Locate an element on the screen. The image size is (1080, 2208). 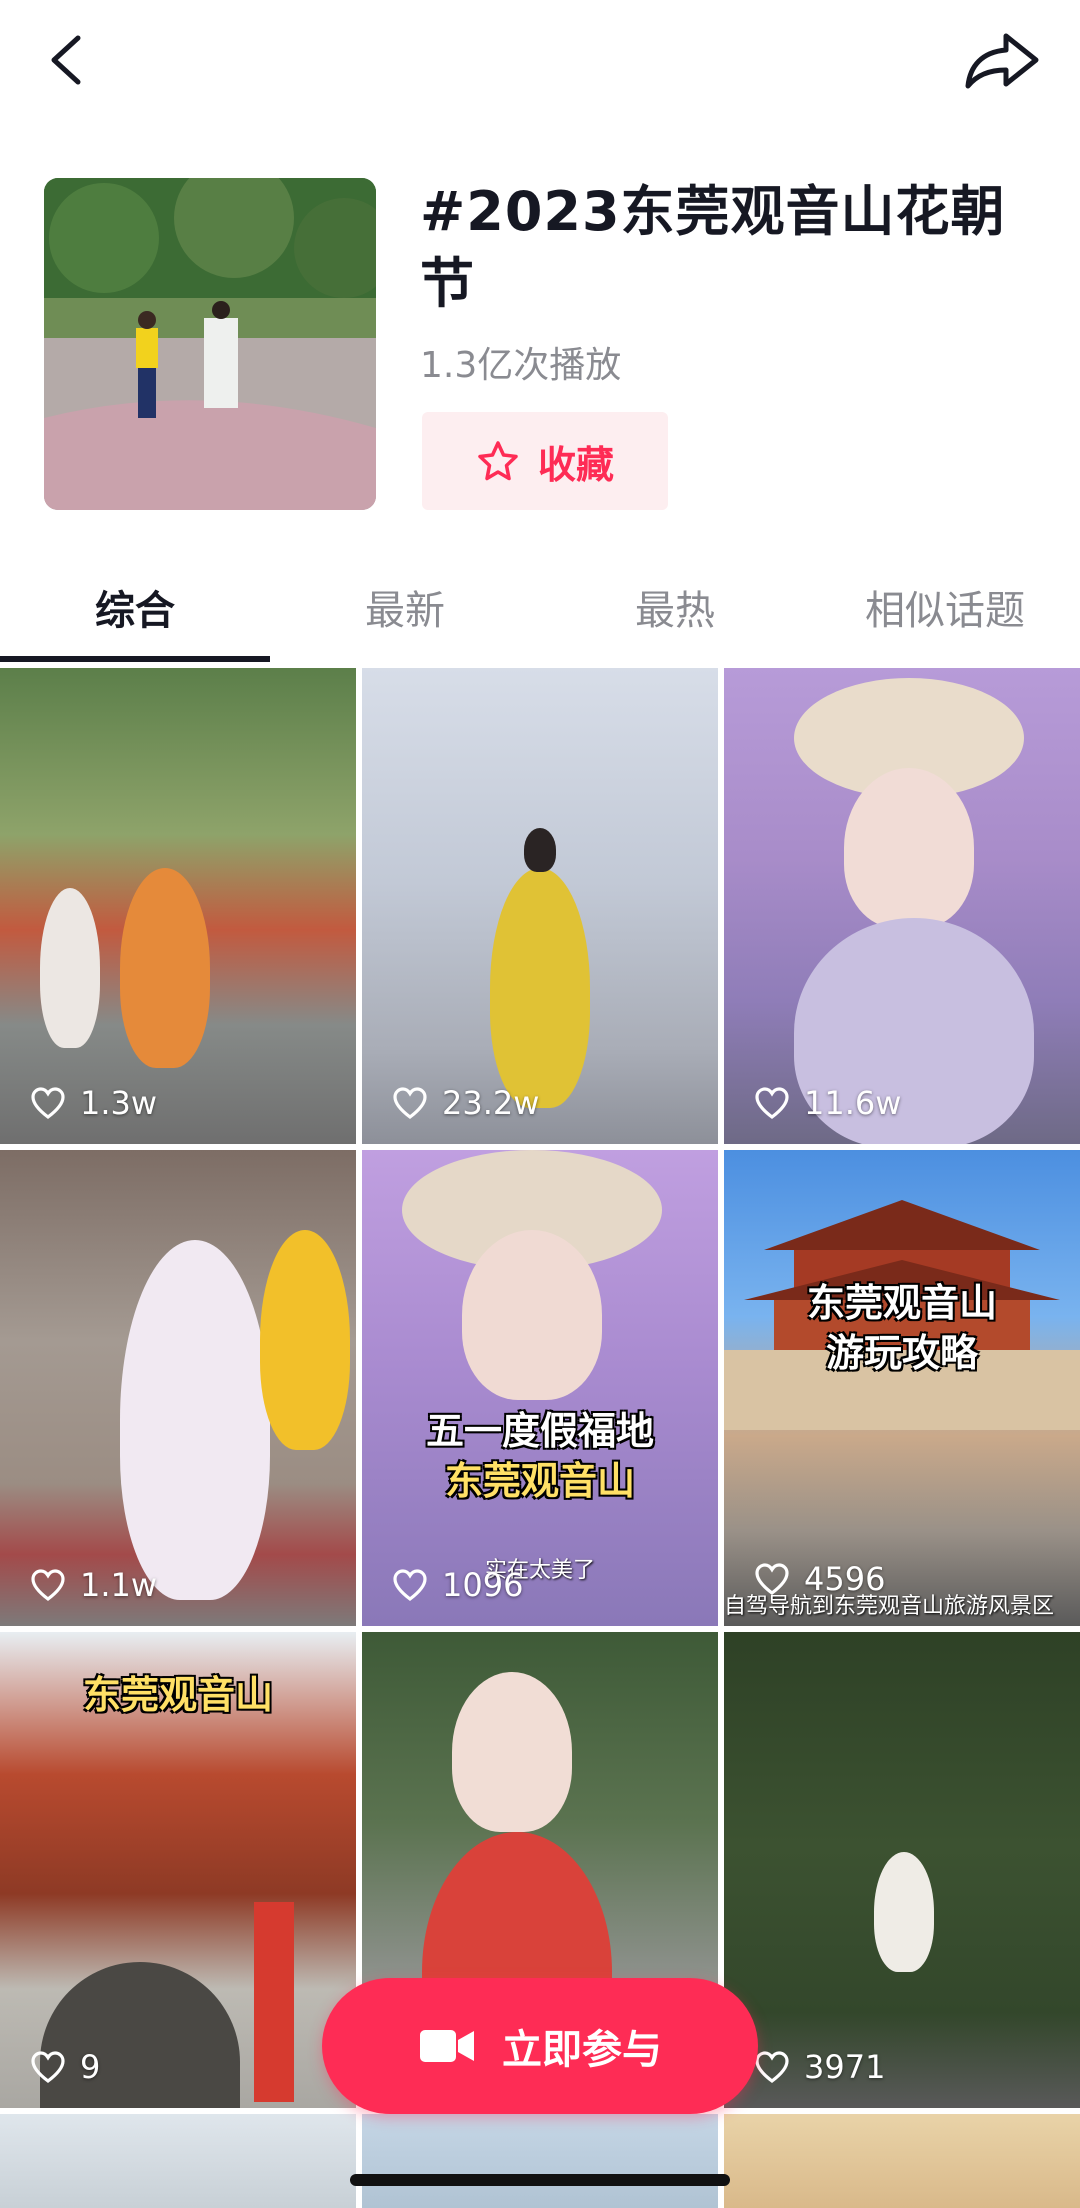
video-overlay-subtitle: 游玩攻略 is located at coordinates (901, 1353).